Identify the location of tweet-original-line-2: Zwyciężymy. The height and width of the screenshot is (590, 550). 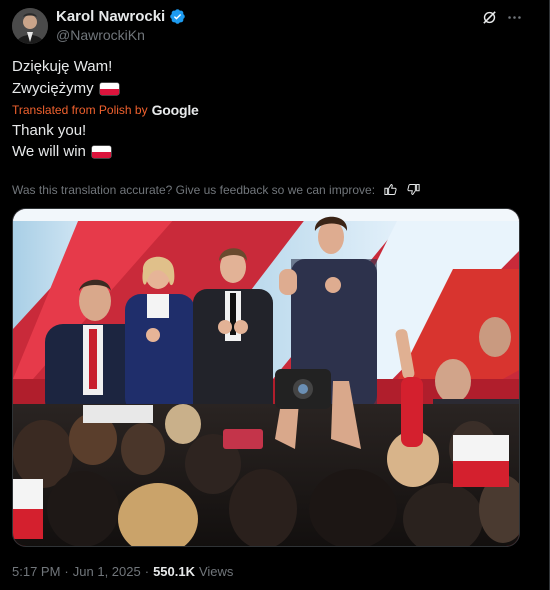
(65, 88).